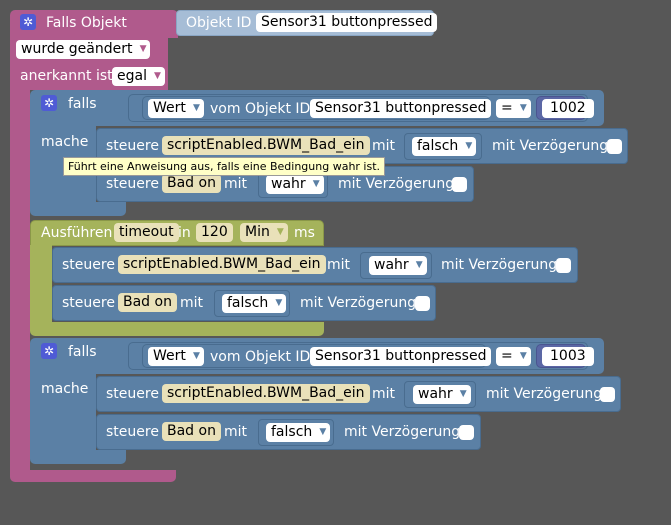 This screenshot has width=671, height=525. Describe the element at coordinates (184, 233) in the screenshot. I see `timeout-in-label: in` at that location.